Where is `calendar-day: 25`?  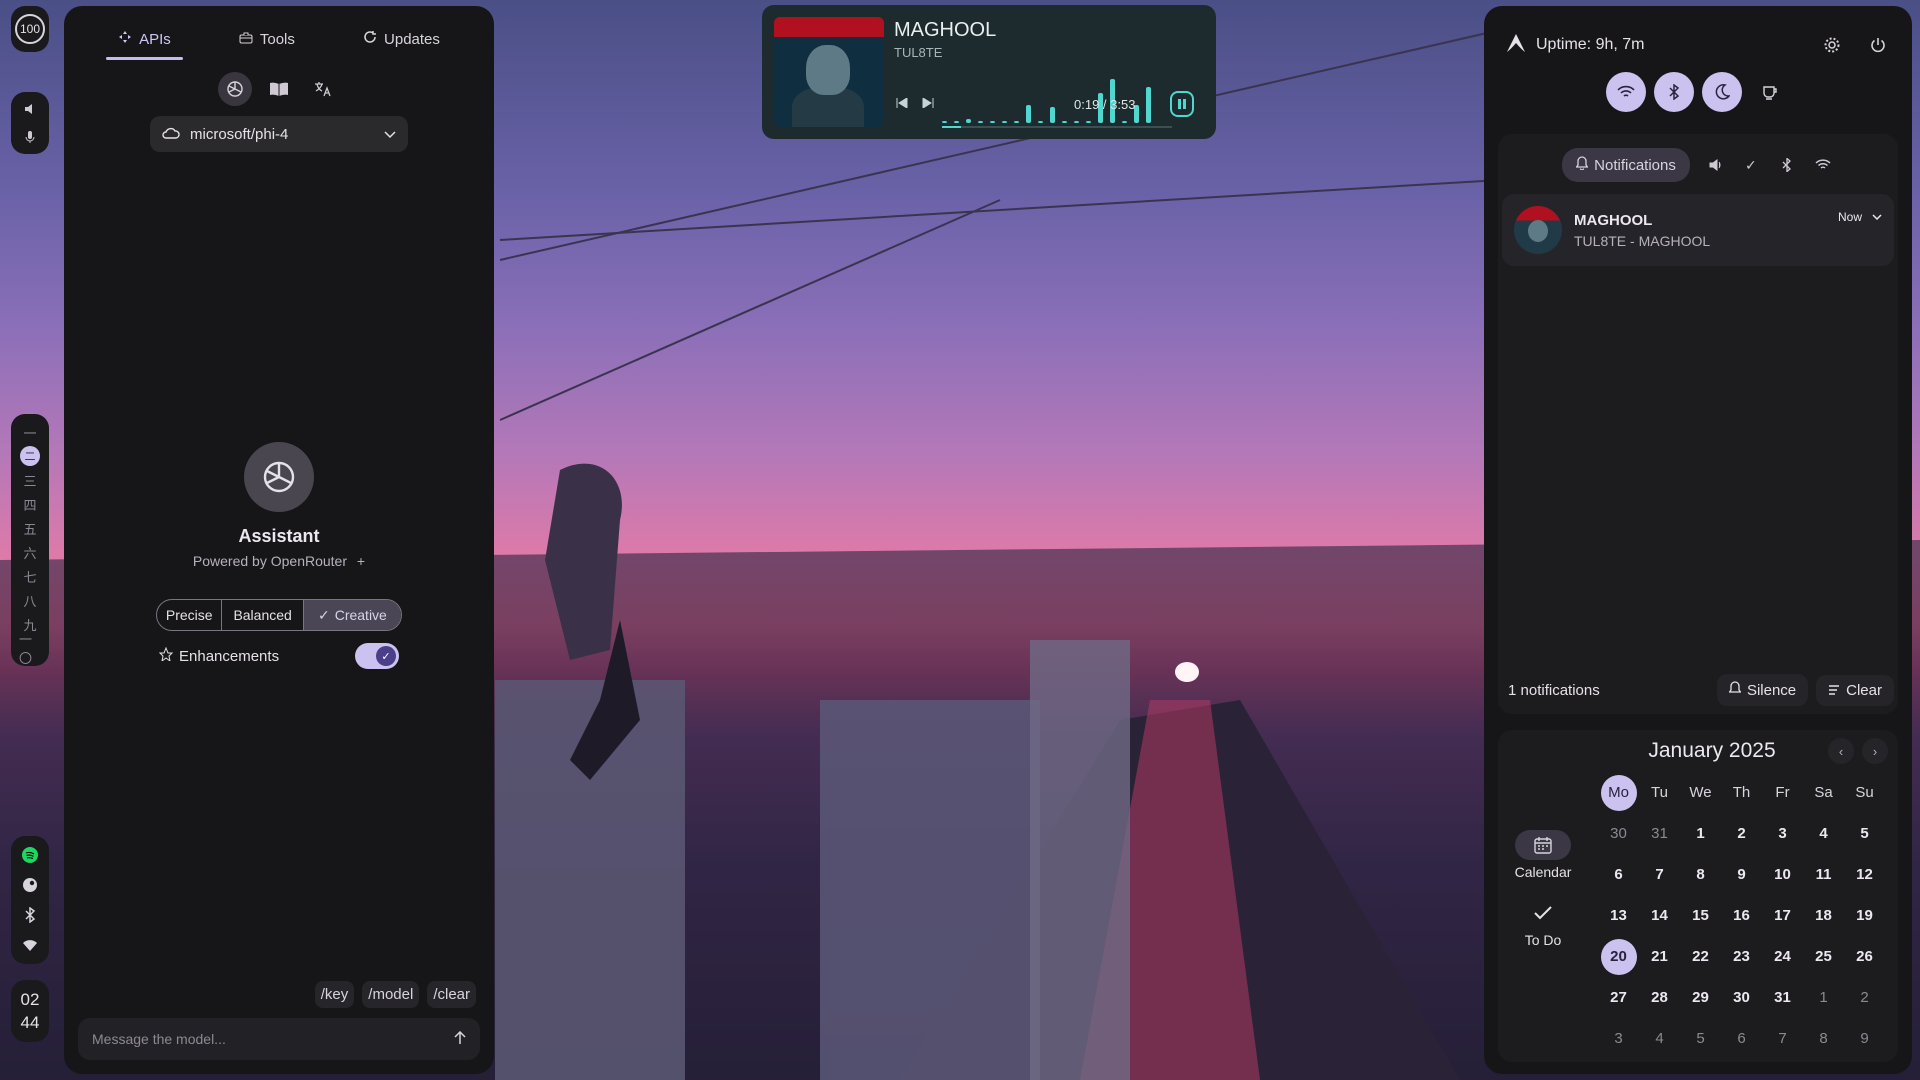 calendar-day: 25 is located at coordinates (1823, 956).